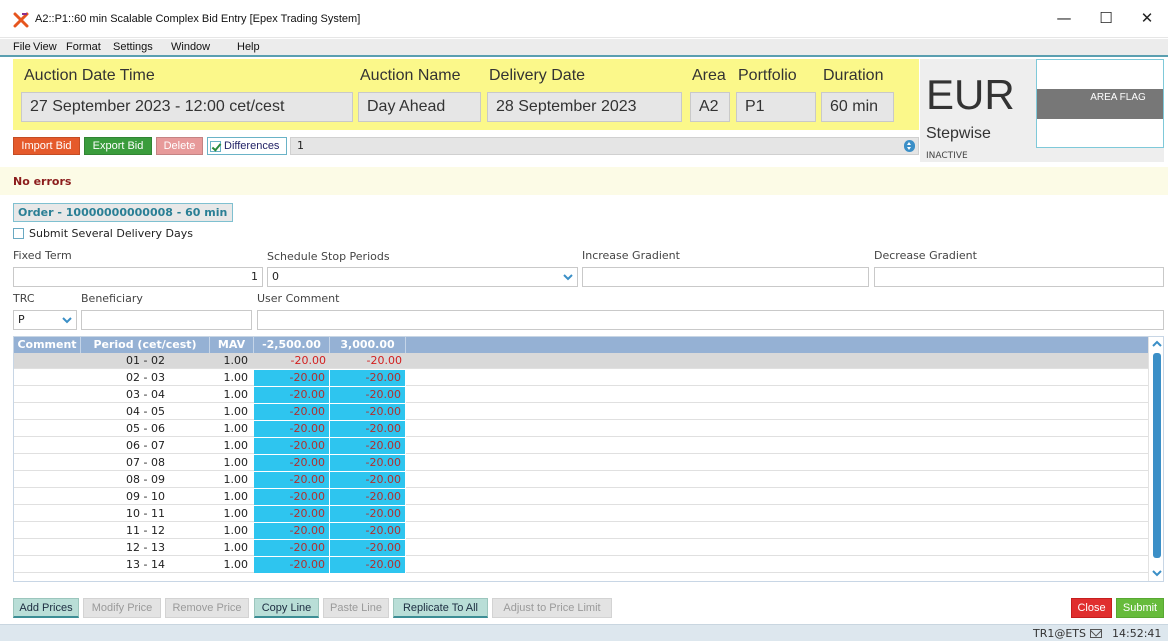 This screenshot has width=1168, height=641. What do you see at coordinates (1140, 608) in the screenshot?
I see `submit-button: Submit` at bounding box center [1140, 608].